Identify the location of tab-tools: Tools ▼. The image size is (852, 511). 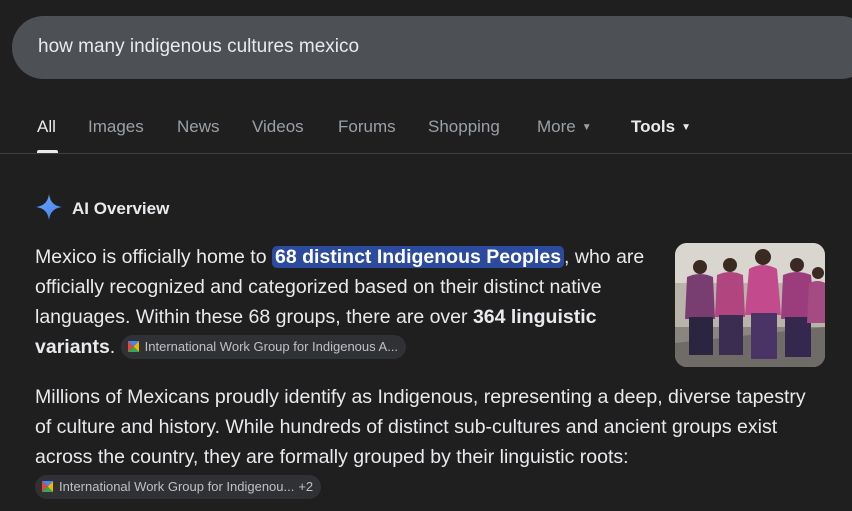
(661, 127).